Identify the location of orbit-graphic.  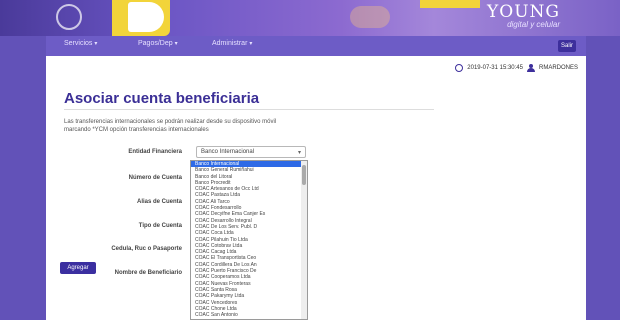
(69, 17).